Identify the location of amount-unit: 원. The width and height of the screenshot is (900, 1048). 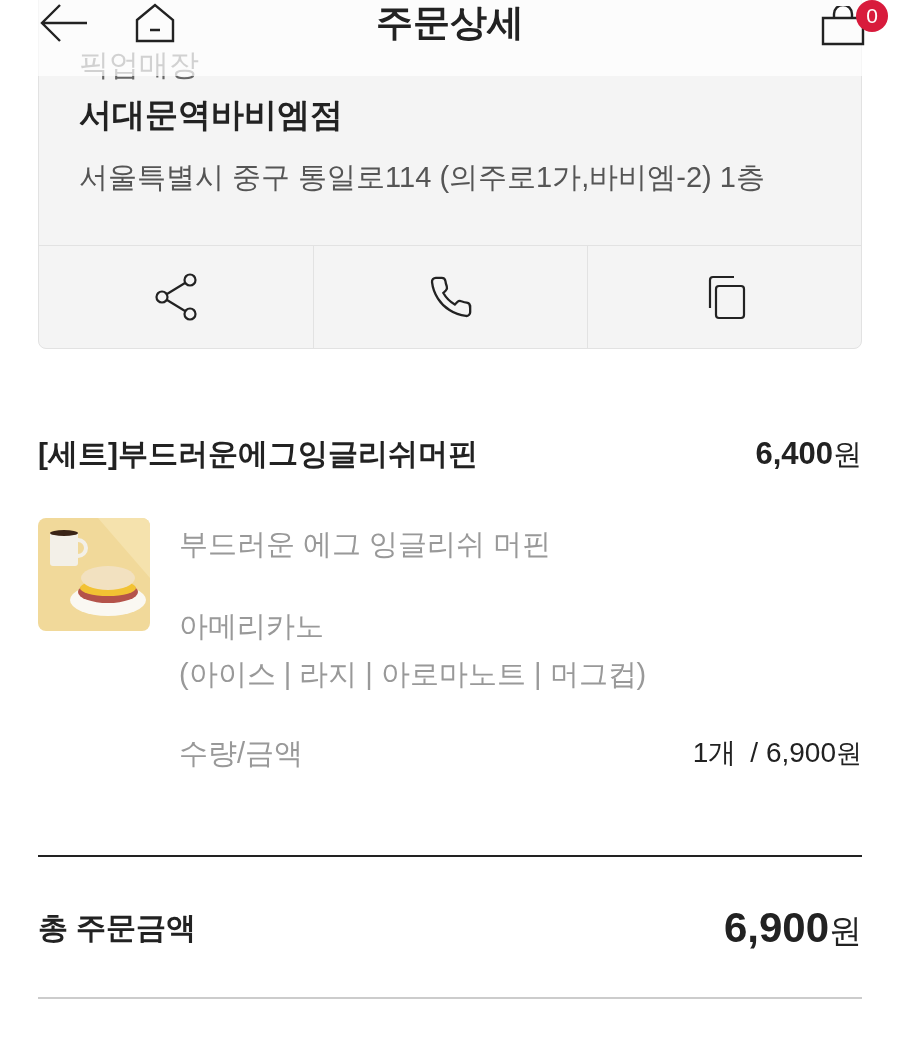
(849, 754).